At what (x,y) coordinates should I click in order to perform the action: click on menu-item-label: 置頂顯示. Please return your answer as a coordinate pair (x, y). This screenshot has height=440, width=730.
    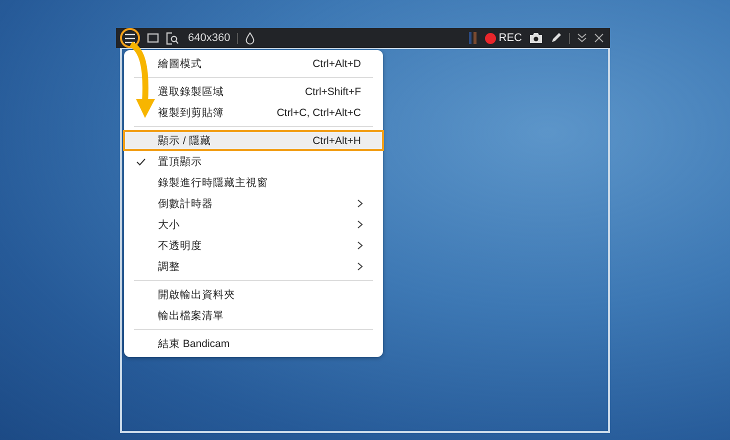
    Looking at the image, I should click on (180, 161).